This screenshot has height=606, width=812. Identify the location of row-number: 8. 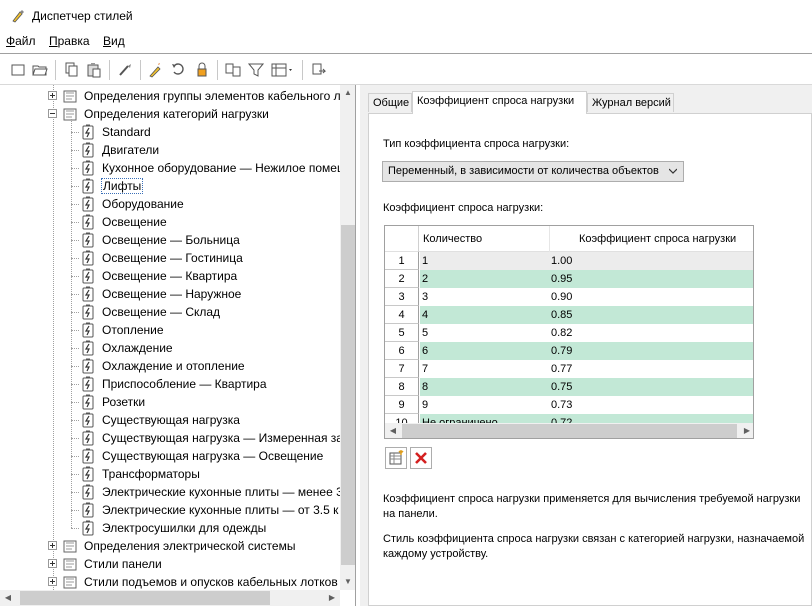
(402, 387).